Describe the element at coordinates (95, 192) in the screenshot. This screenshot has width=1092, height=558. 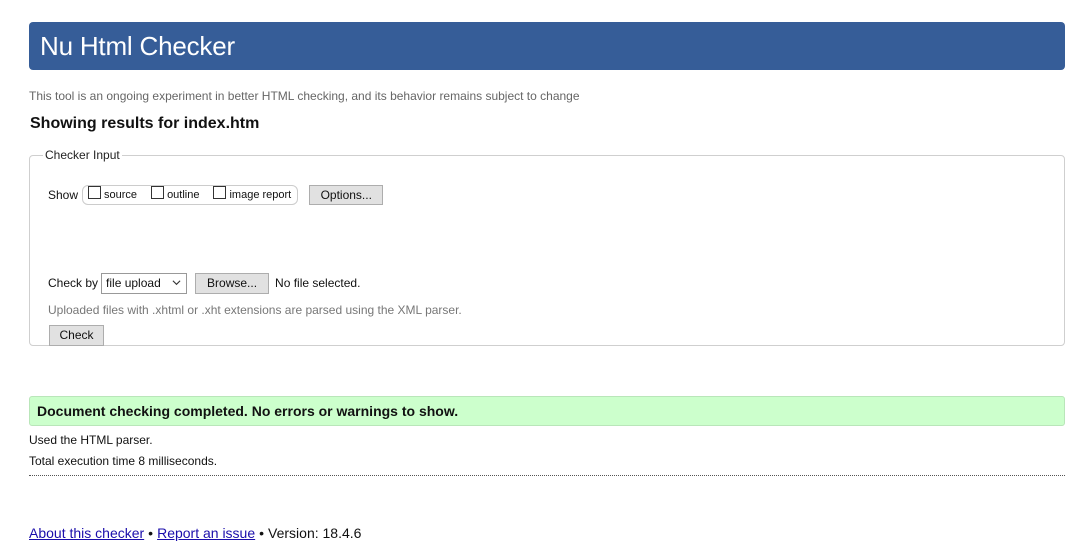
I see `source-checkbox` at that location.